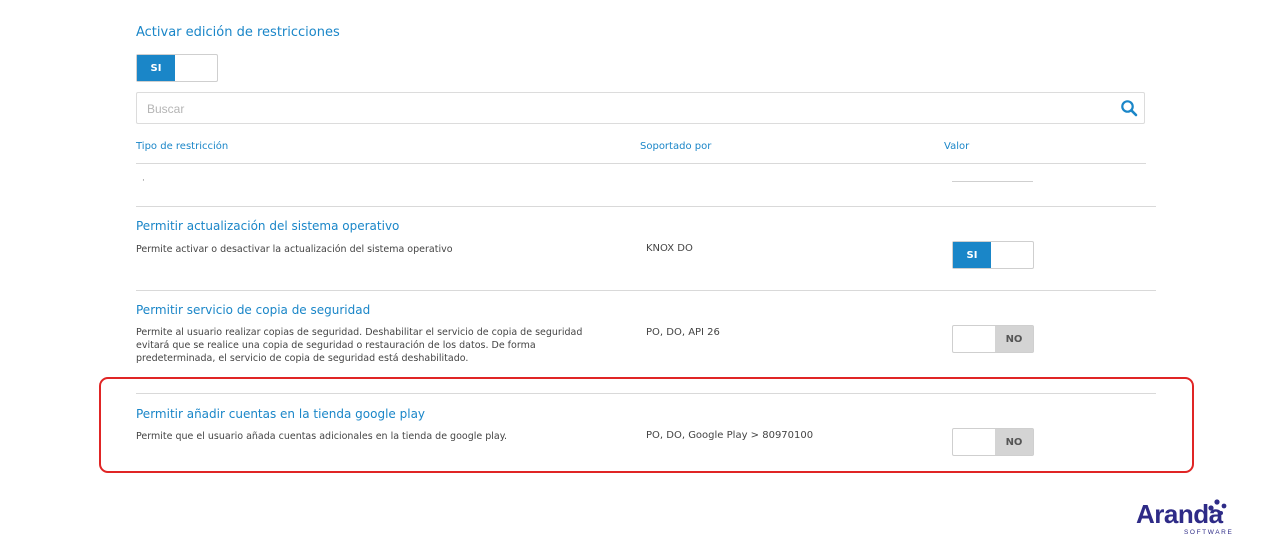 The image size is (1280, 548). What do you see at coordinates (993, 339) in the screenshot?
I see `backup-toggle: NO` at bounding box center [993, 339].